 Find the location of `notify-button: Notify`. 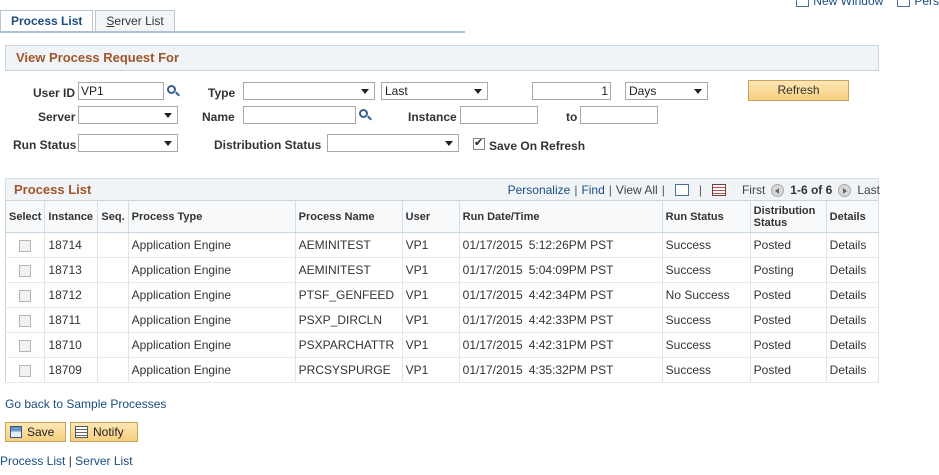

notify-button: Notify is located at coordinates (104, 432).